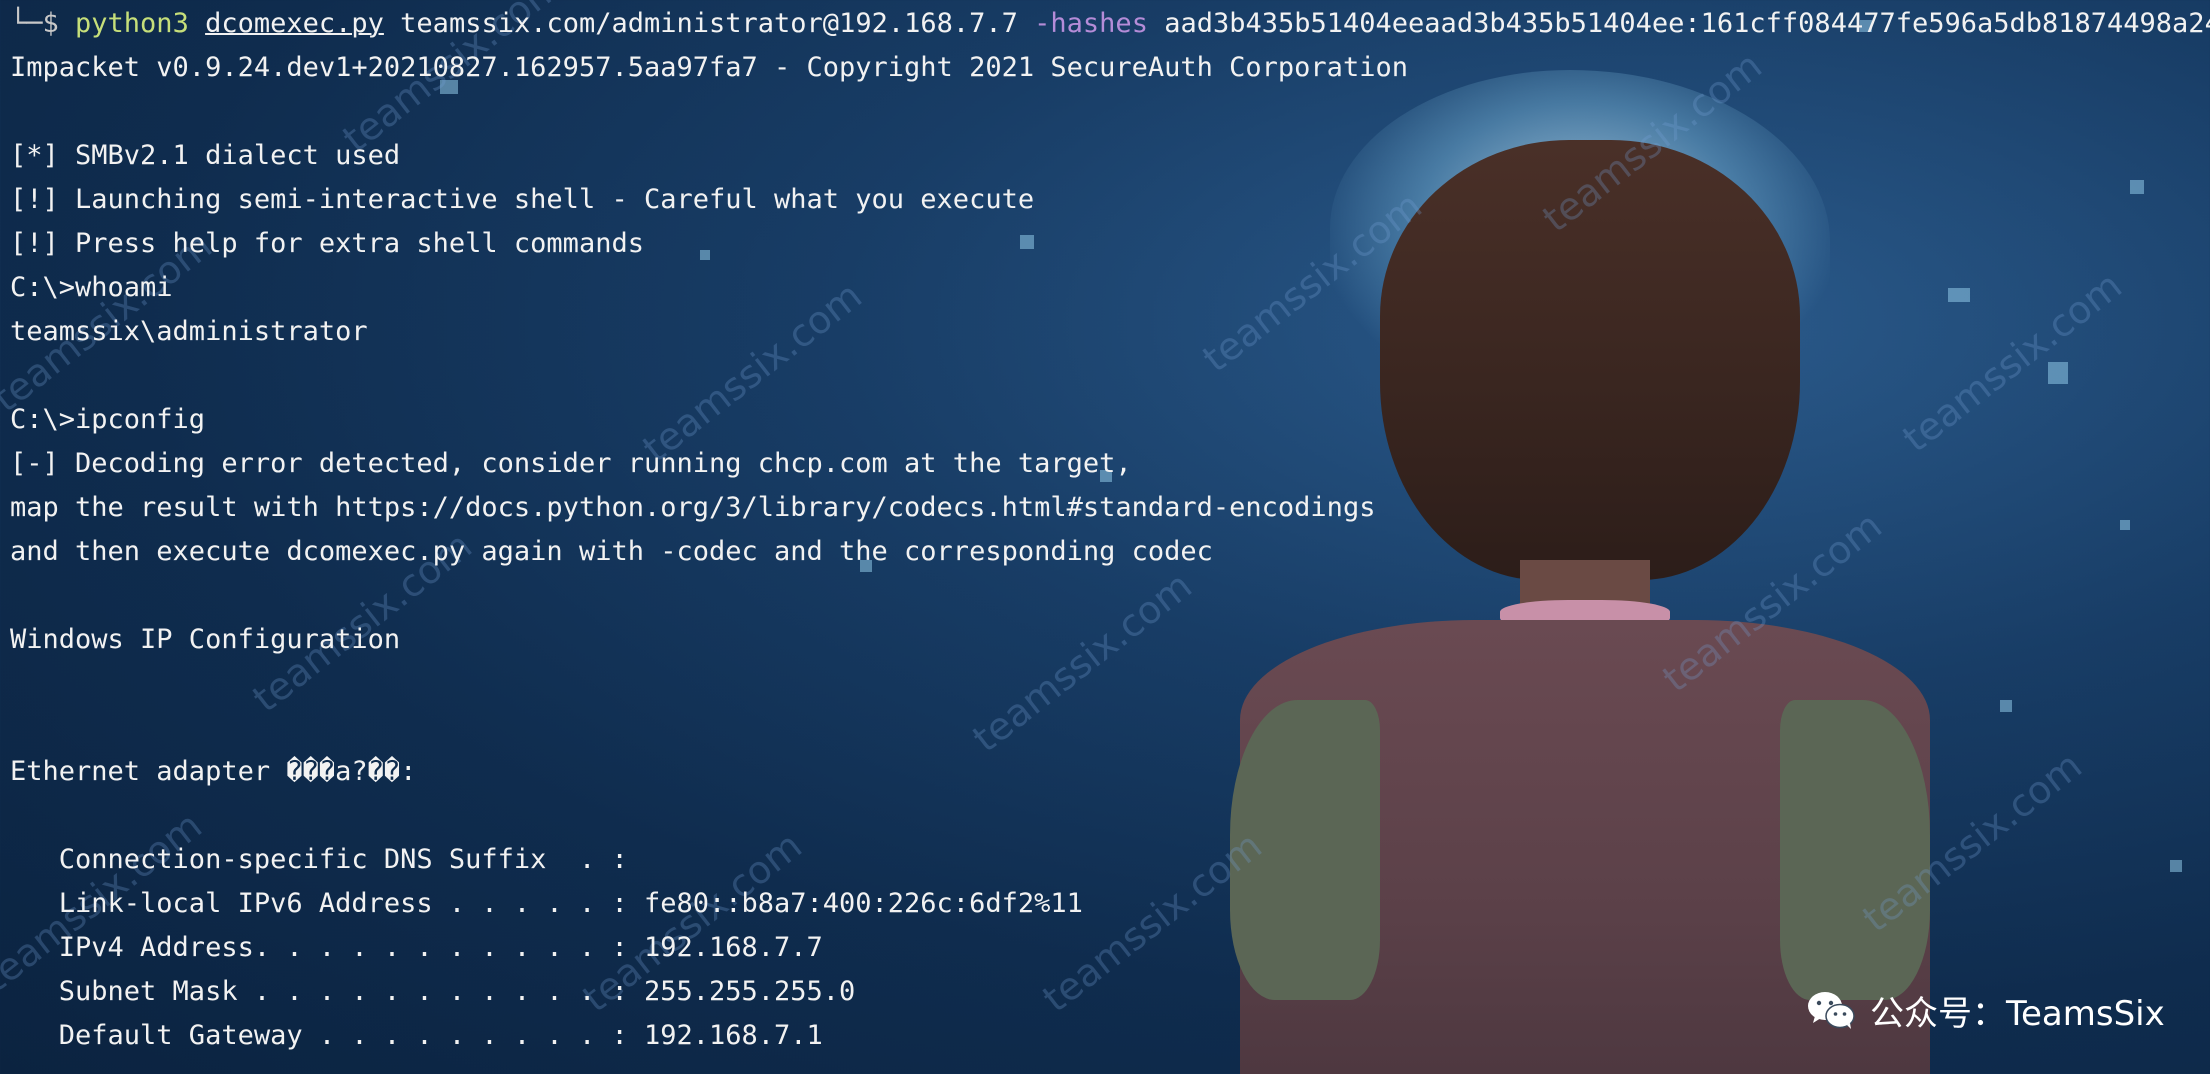 This screenshot has width=2210, height=1074. Describe the element at coordinates (205, 155) in the screenshot. I see `output-line: [*] SMBv2.1 dialect used` at that location.